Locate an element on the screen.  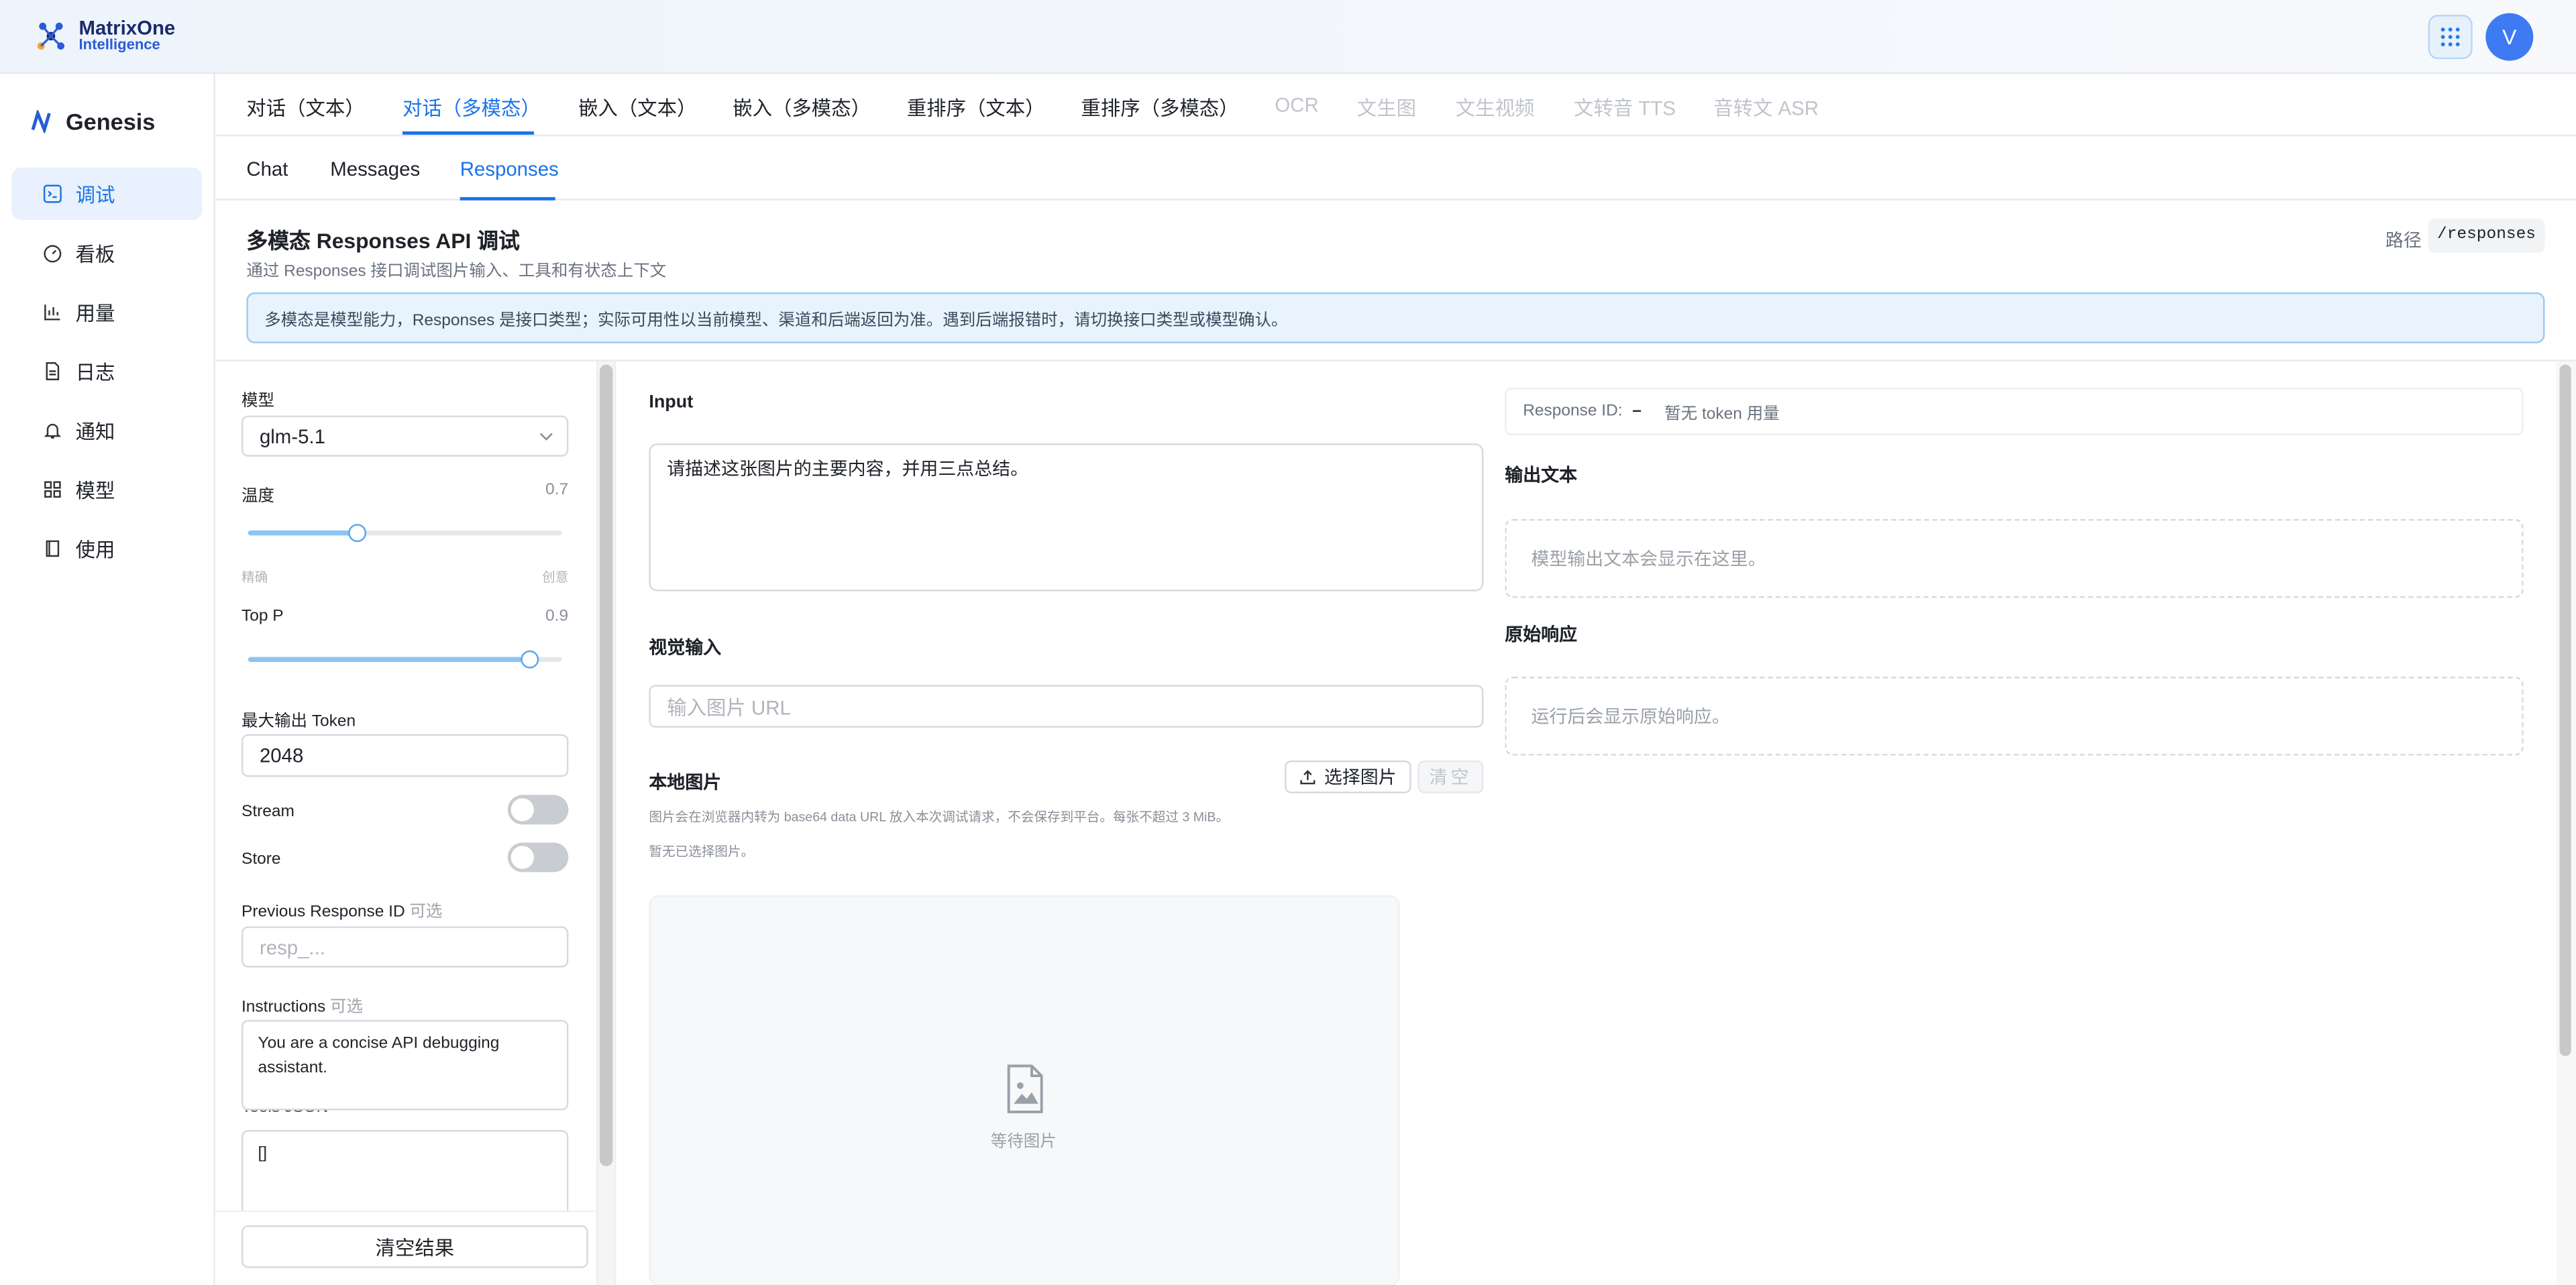
sidebar-item-debug: 调试 is located at coordinates (107, 194).